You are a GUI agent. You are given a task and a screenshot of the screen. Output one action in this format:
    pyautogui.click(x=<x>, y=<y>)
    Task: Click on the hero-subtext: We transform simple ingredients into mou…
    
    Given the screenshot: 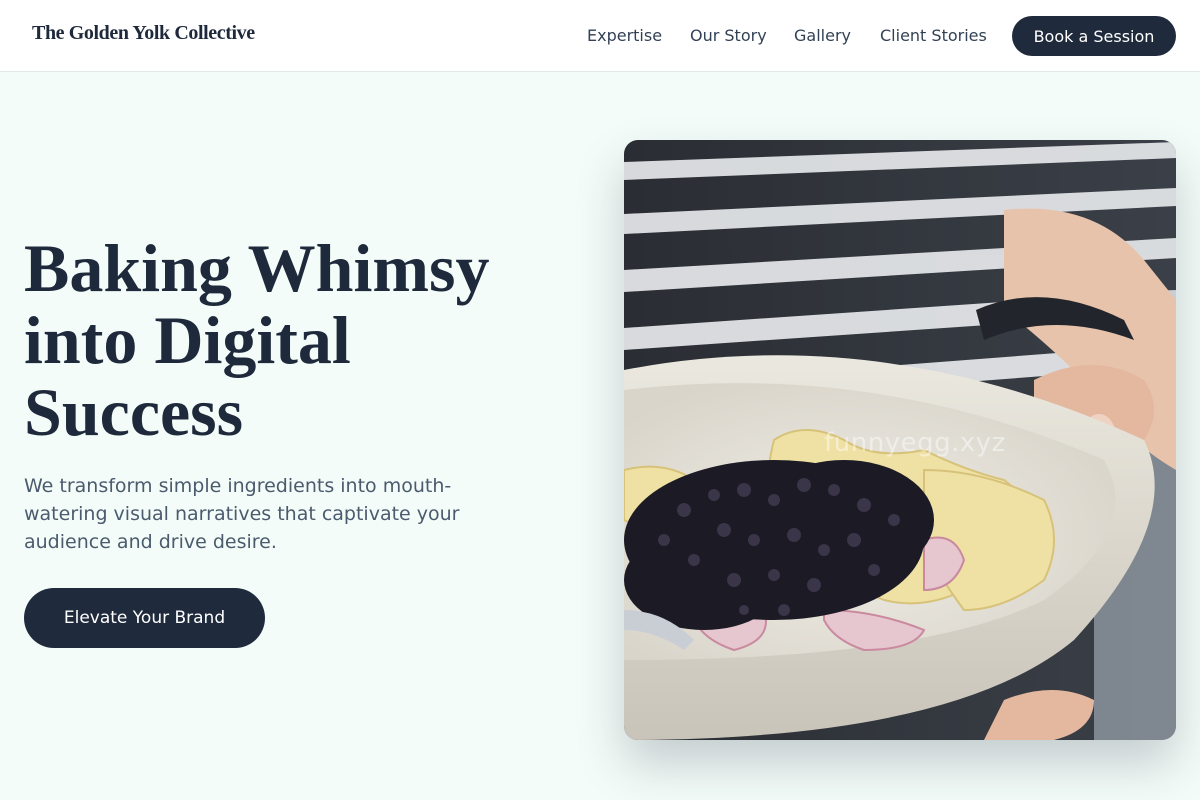 What is the action you would take?
    pyautogui.click(x=242, y=514)
    